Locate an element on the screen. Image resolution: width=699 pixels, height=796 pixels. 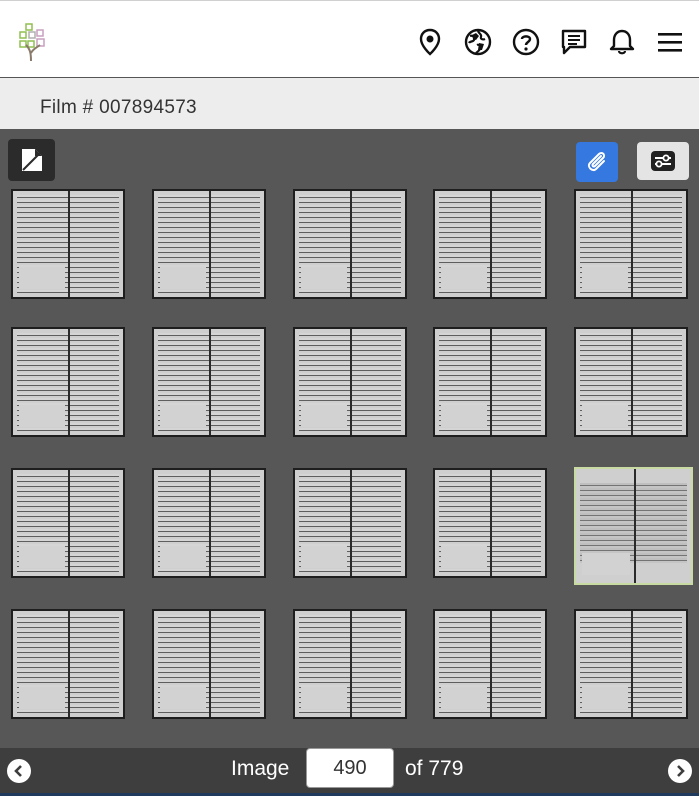
tree-logo-icon is located at coordinates (32, 42).